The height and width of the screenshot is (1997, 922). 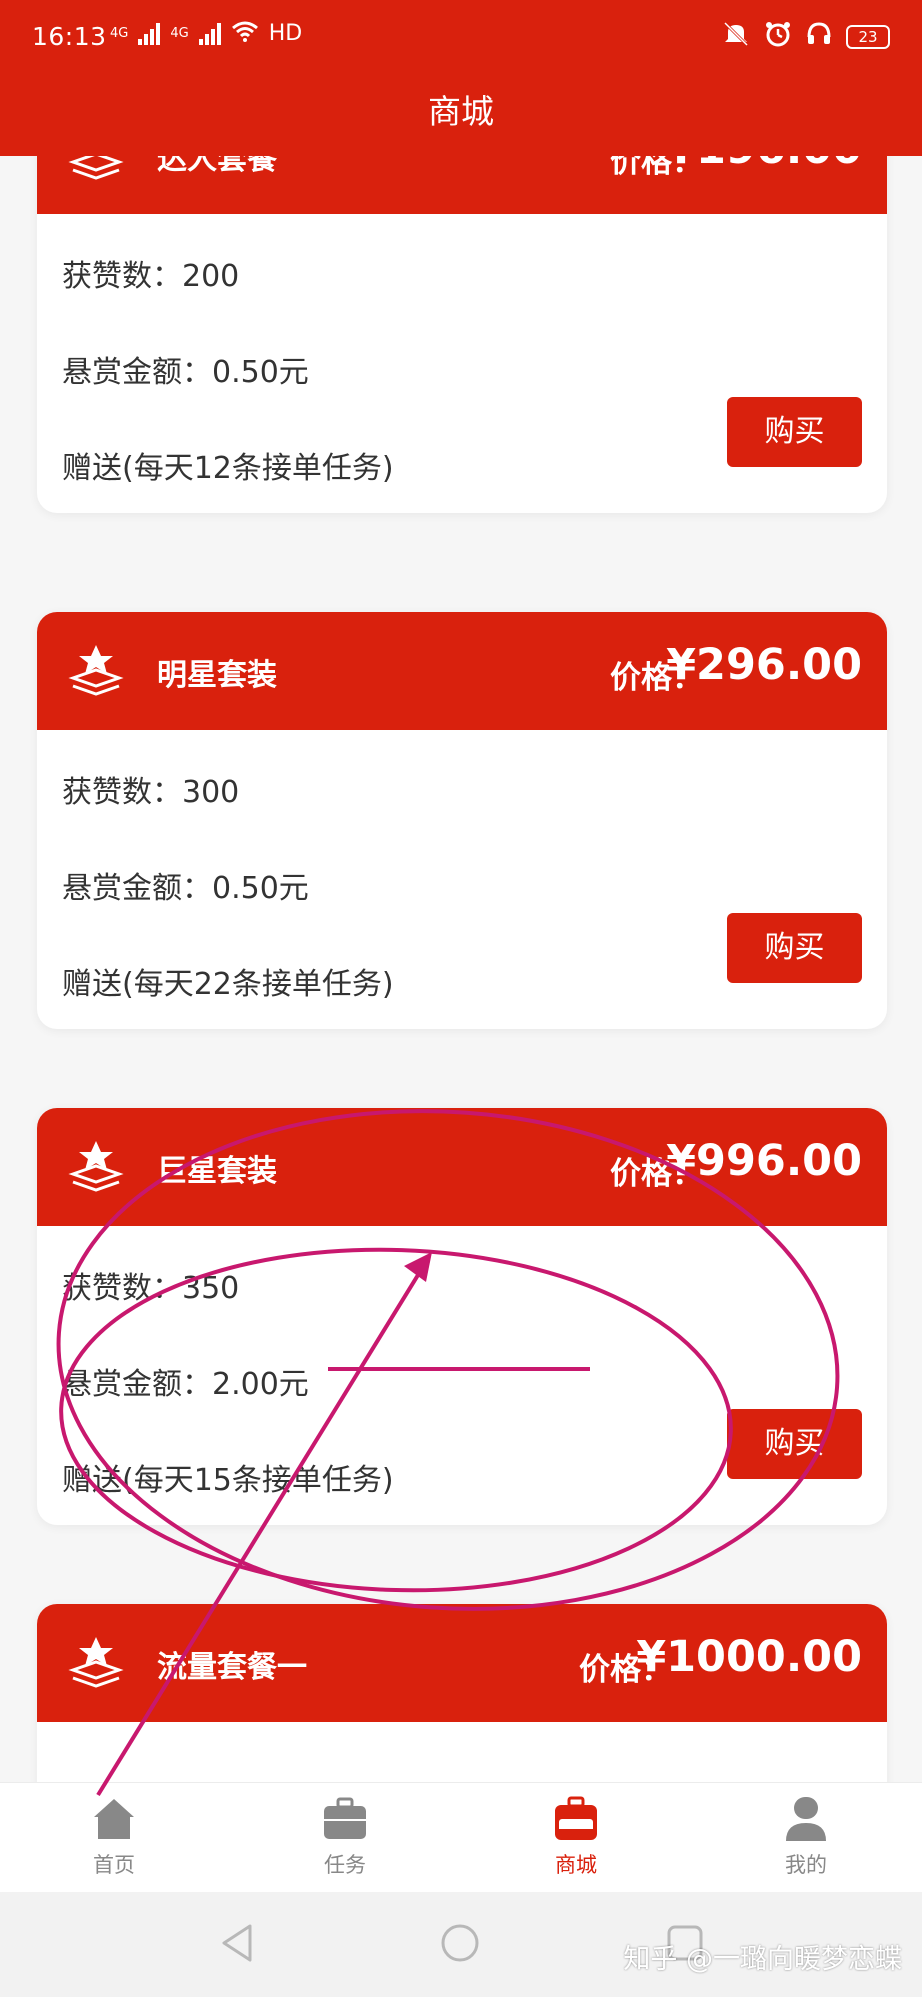 I want to click on package-card: 流量套餐一 价格： ¥1000.00, so click(x=462, y=1693).